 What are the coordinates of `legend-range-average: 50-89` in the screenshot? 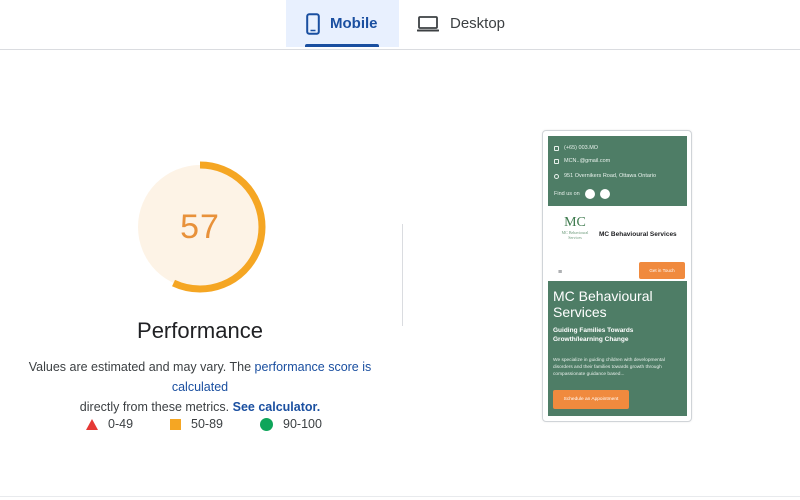 It's located at (207, 424).